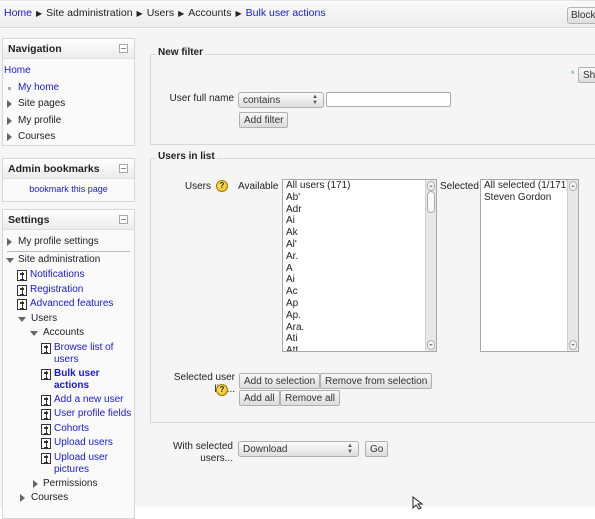  Describe the element at coordinates (81, 463) in the screenshot. I see `settings-item-link: Upload user pictures` at that location.